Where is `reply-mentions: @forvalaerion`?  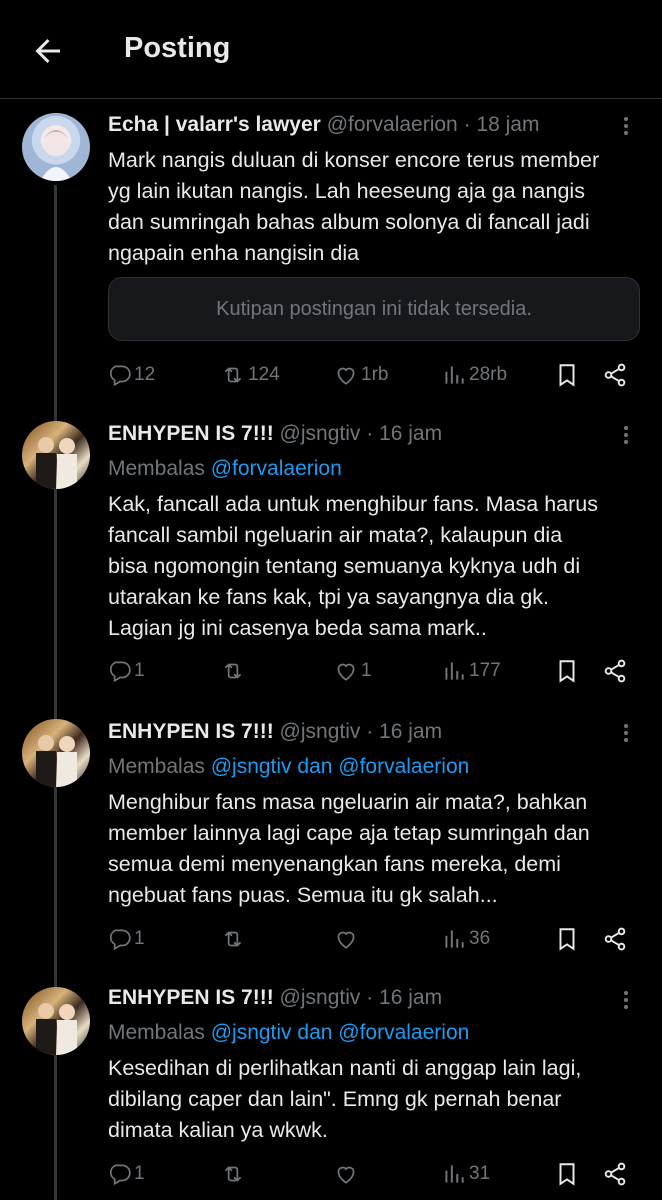
reply-mentions: @forvalaerion is located at coordinates (276, 468).